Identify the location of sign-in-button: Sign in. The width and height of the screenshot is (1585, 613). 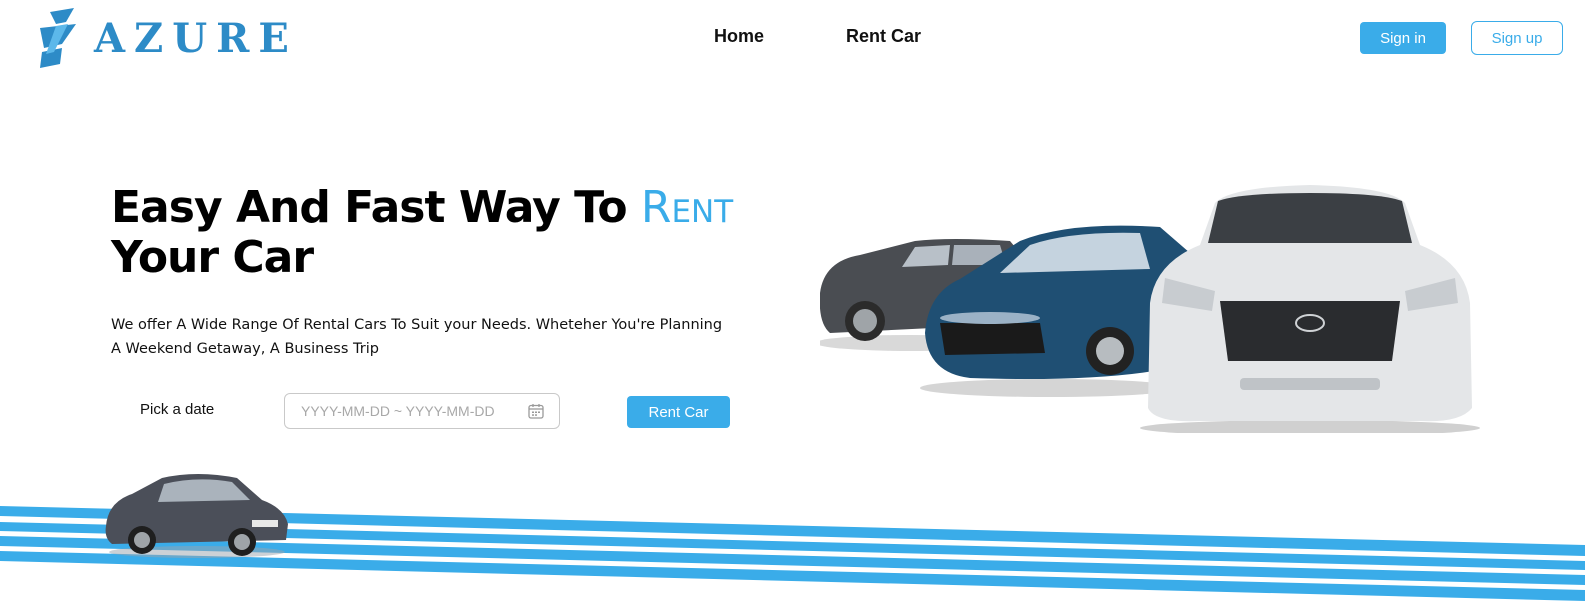
(1403, 38).